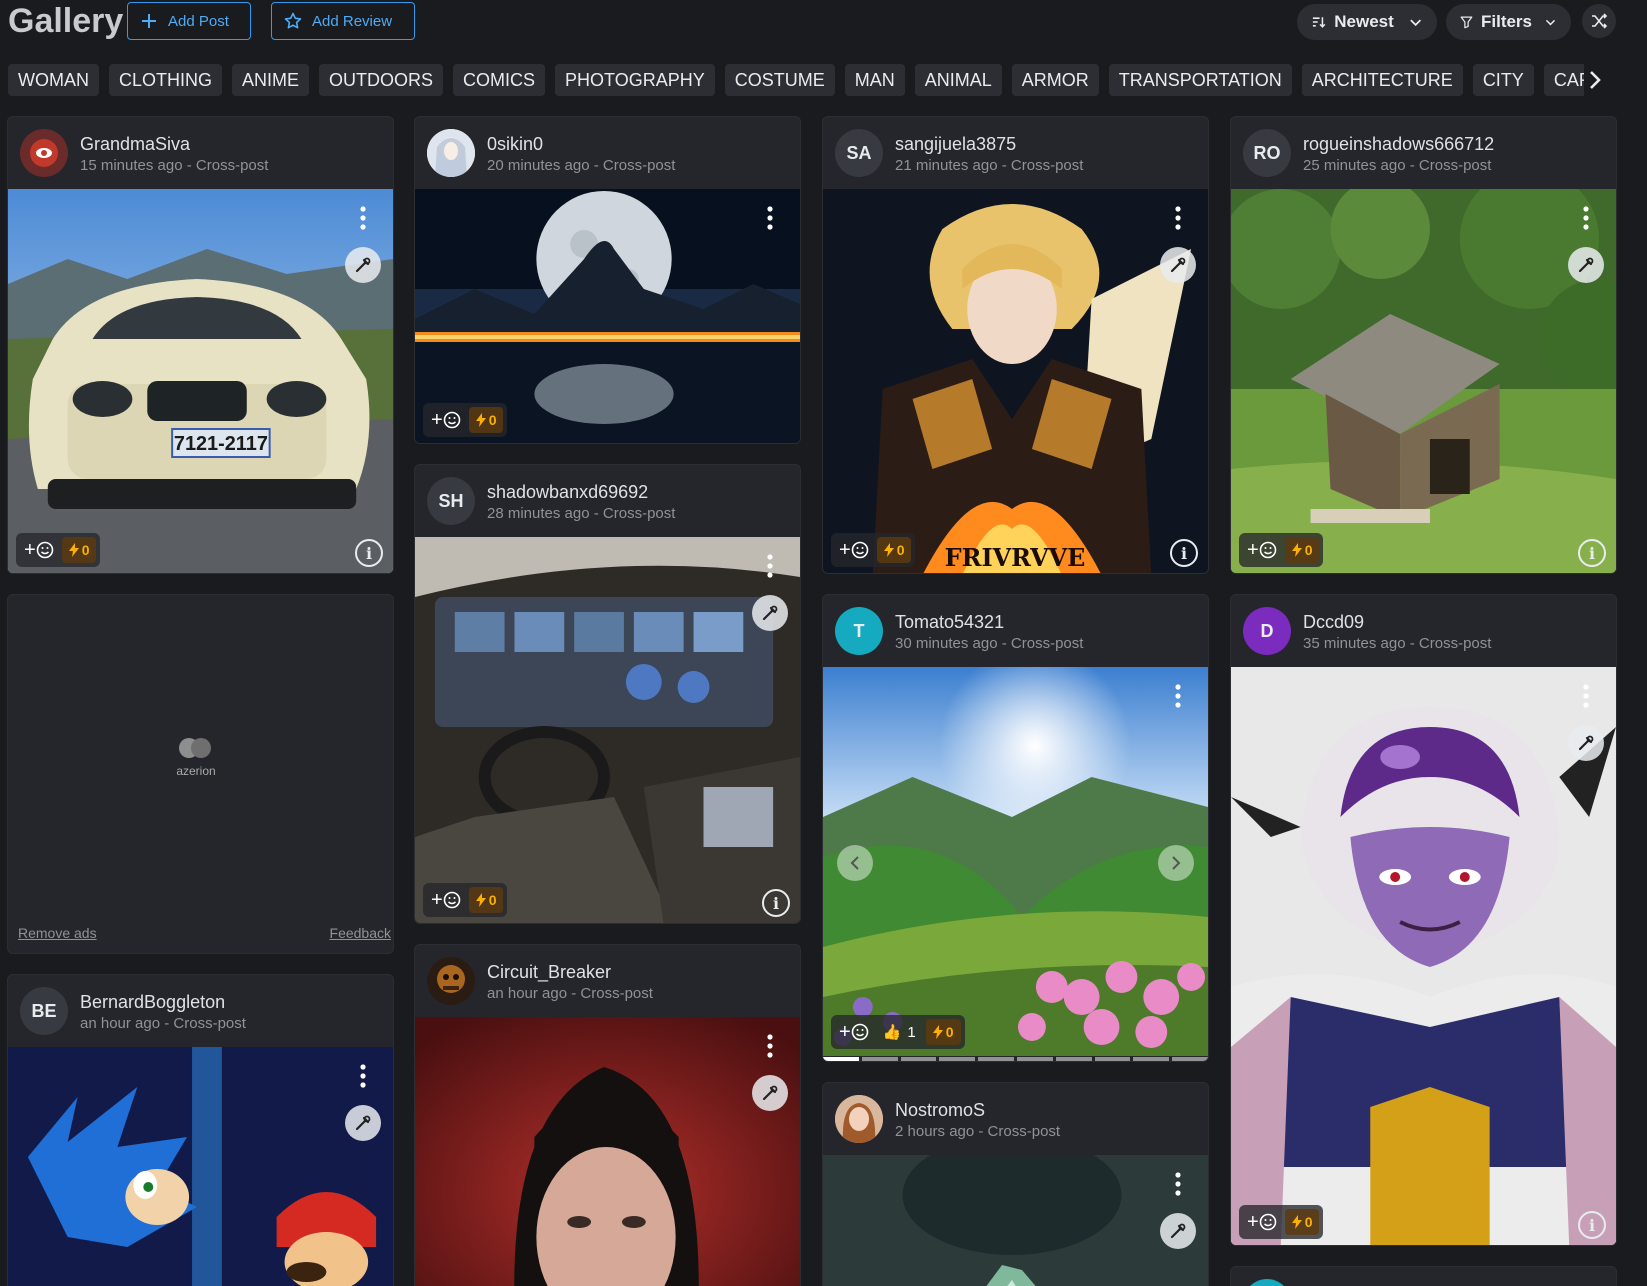 This screenshot has height=1286, width=1647. I want to click on filters-dropdown: Filters, so click(1508, 22).